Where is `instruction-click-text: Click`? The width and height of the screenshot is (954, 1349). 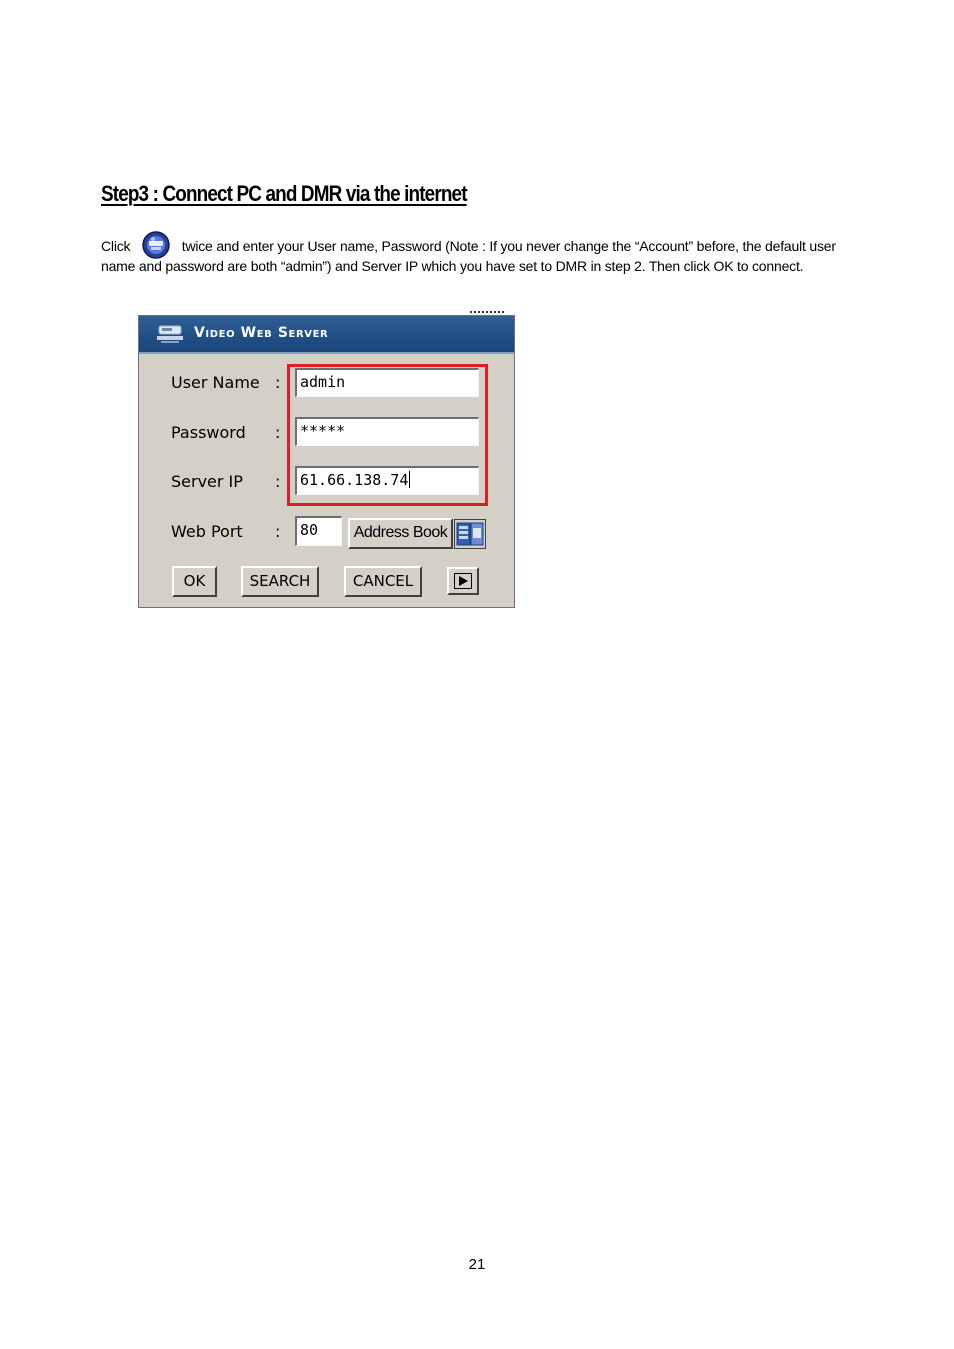 instruction-click-text: Click is located at coordinates (116, 246).